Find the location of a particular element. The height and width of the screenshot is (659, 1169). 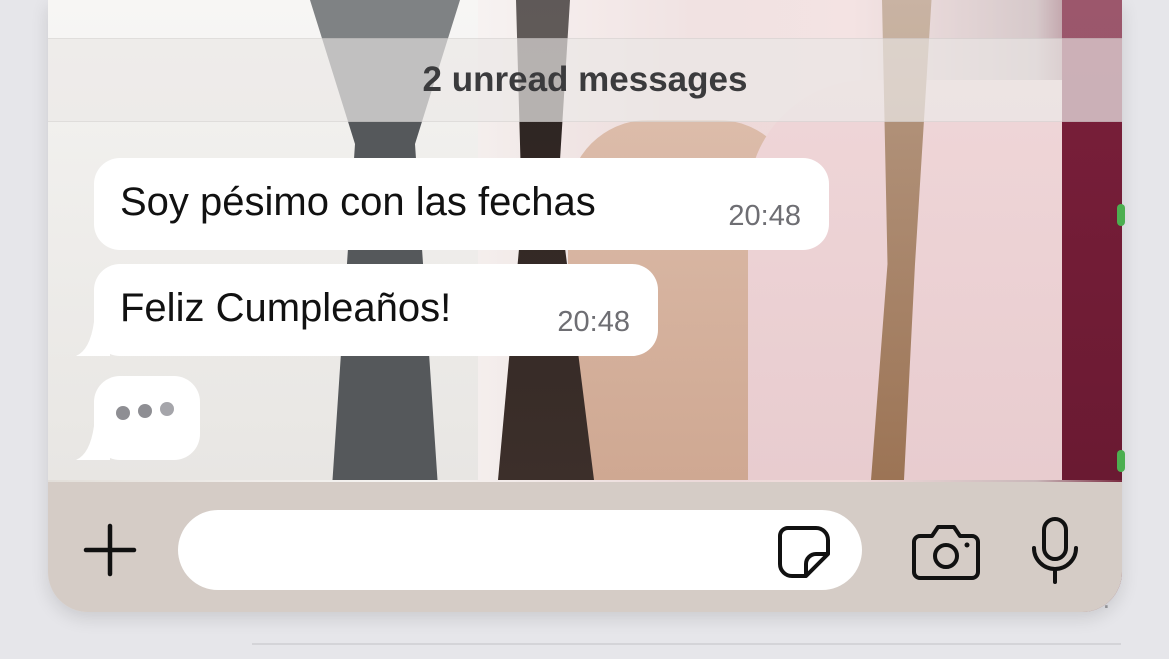

camera-button is located at coordinates (946, 552).